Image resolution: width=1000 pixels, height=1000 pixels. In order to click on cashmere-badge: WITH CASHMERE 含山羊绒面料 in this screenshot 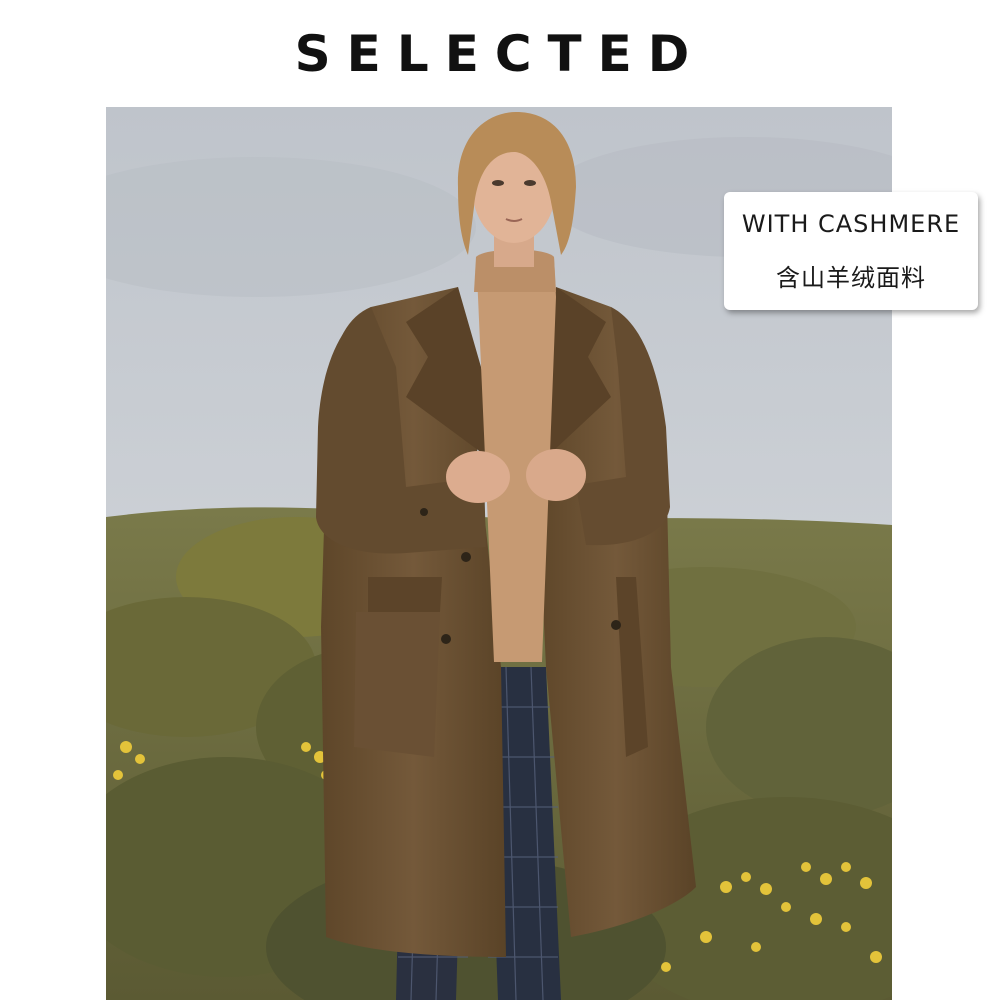, I will do `click(851, 251)`.